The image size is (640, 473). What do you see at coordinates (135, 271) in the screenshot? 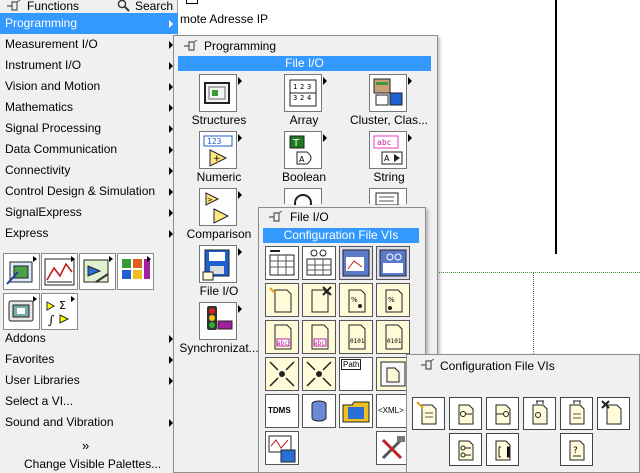
I see `express-arith-icon` at bounding box center [135, 271].